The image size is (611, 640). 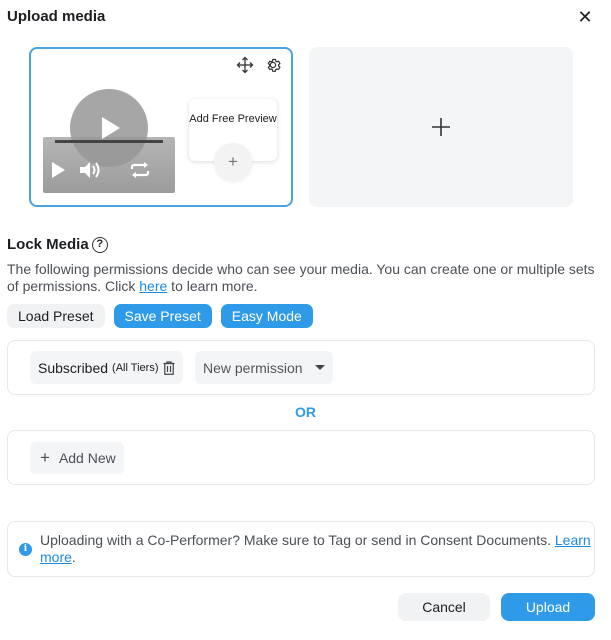 I want to click on subscribed-label: Subscribed, so click(x=73, y=367).